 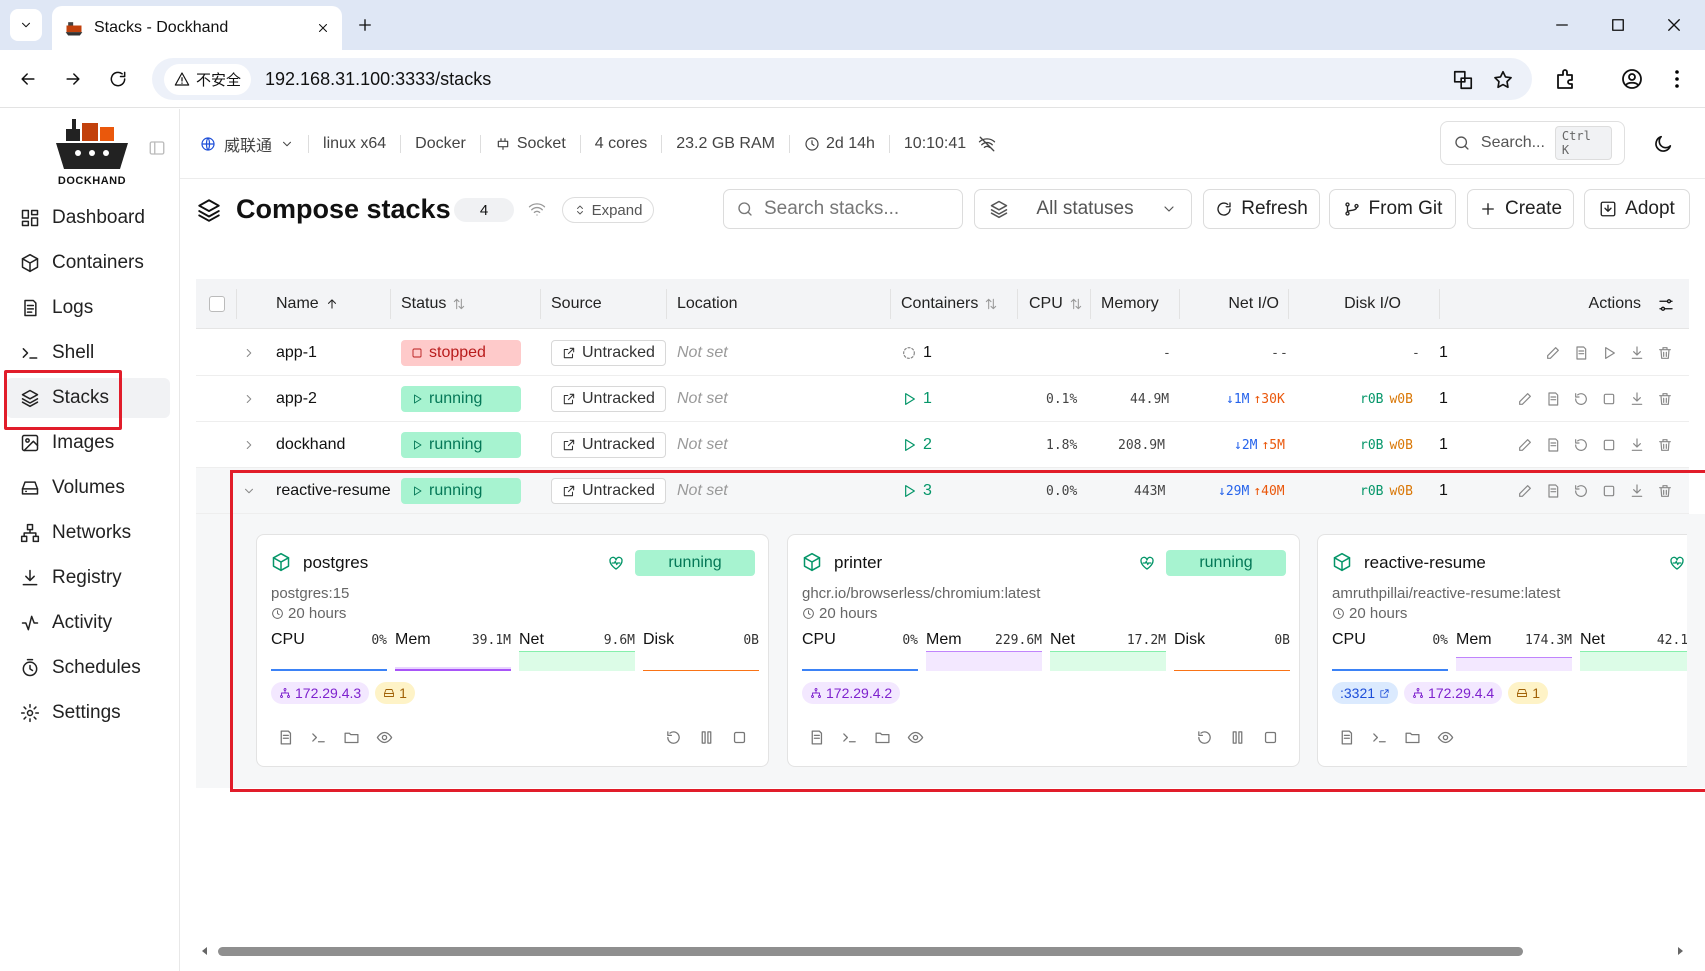 I want to click on minimize-icon, so click(x=1562, y=25).